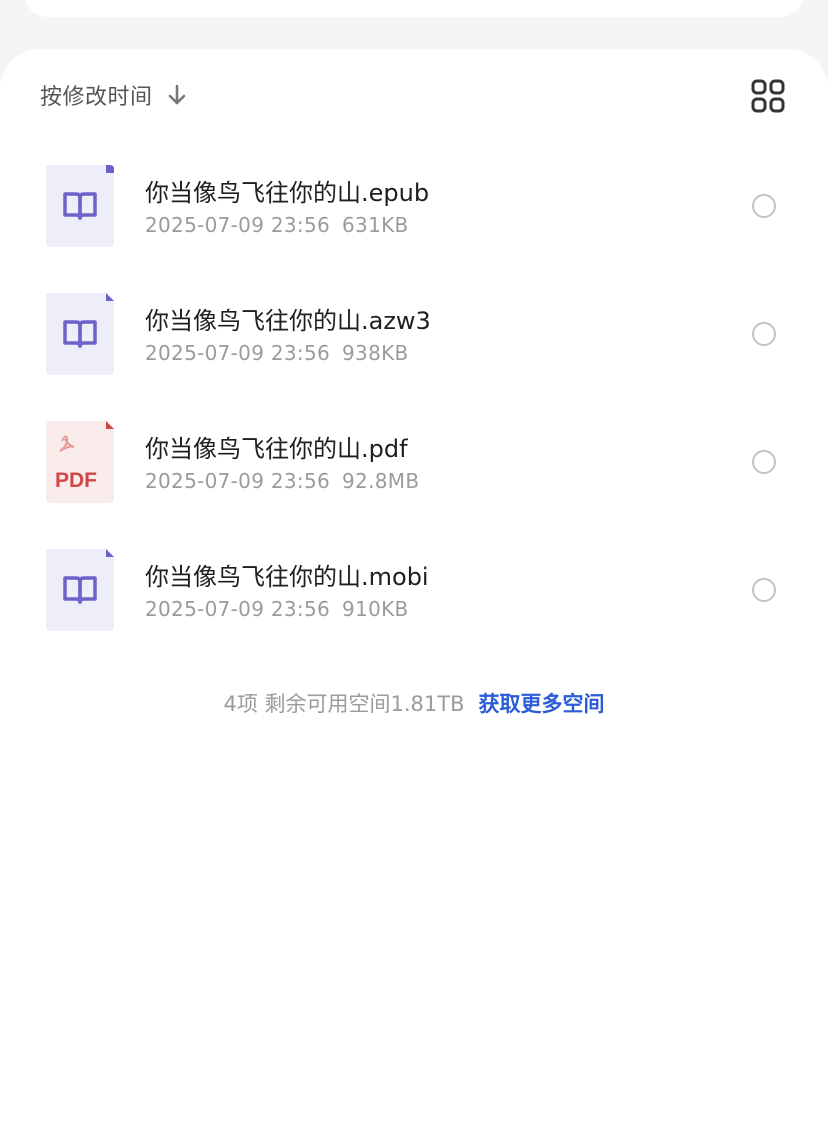 The height and width of the screenshot is (1129, 828). What do you see at coordinates (375, 353) in the screenshot?
I see `file-size: 938KB` at bounding box center [375, 353].